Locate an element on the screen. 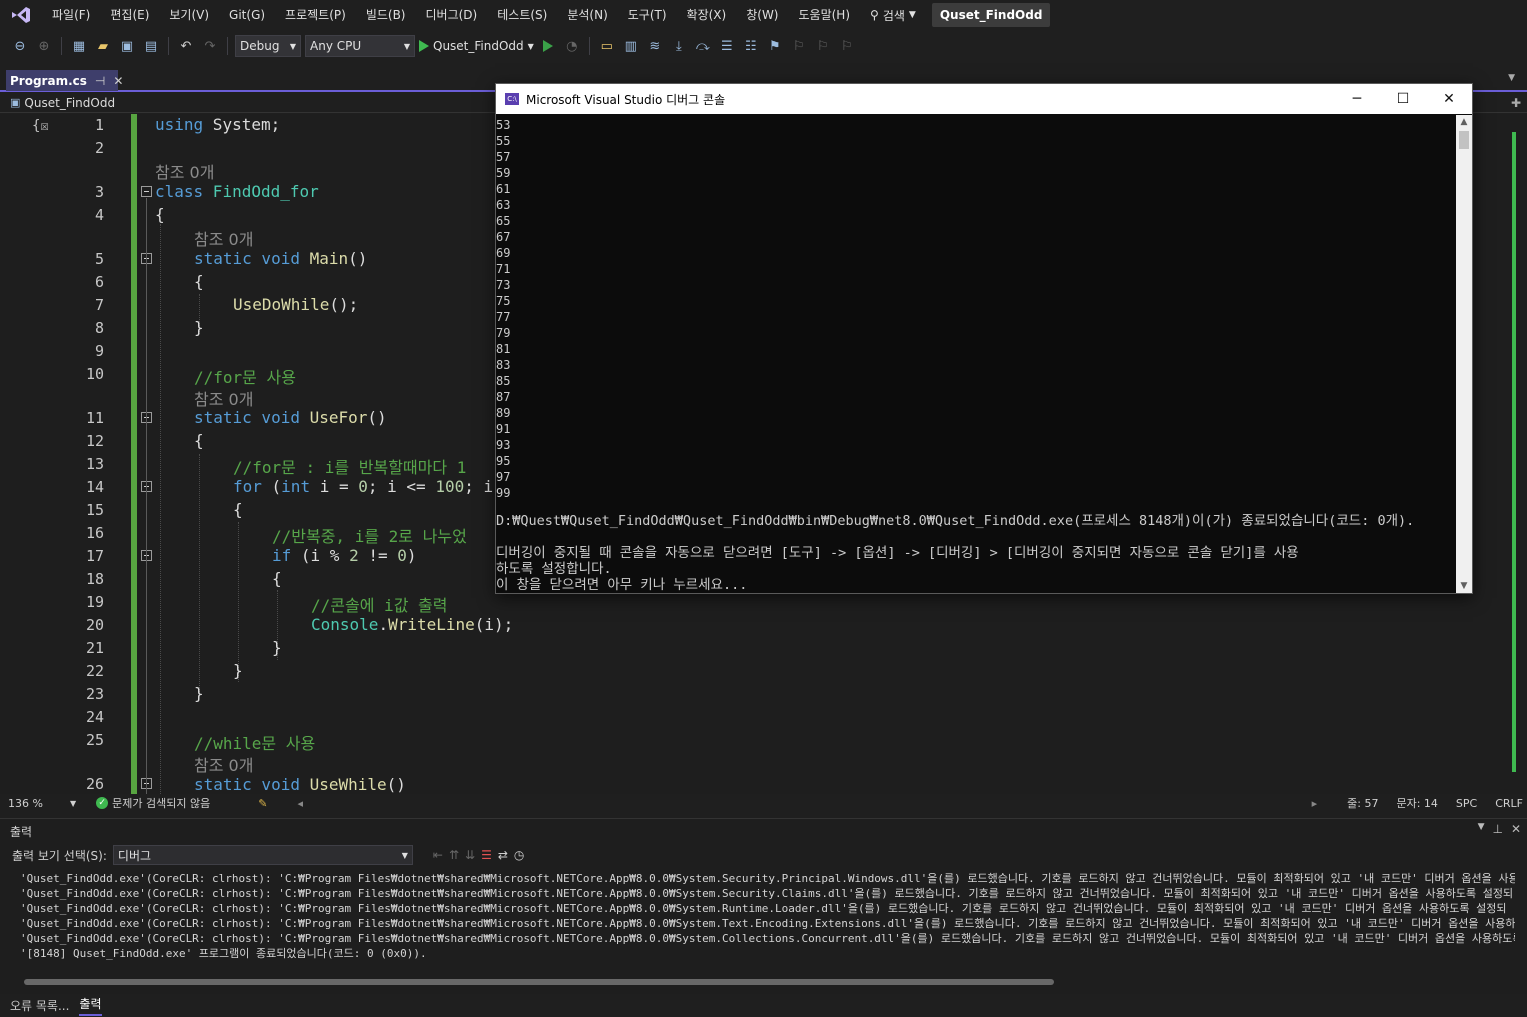 This screenshot has height=1017, width=1527. scroll-up-icon: ▲ is located at coordinates (1464, 122).